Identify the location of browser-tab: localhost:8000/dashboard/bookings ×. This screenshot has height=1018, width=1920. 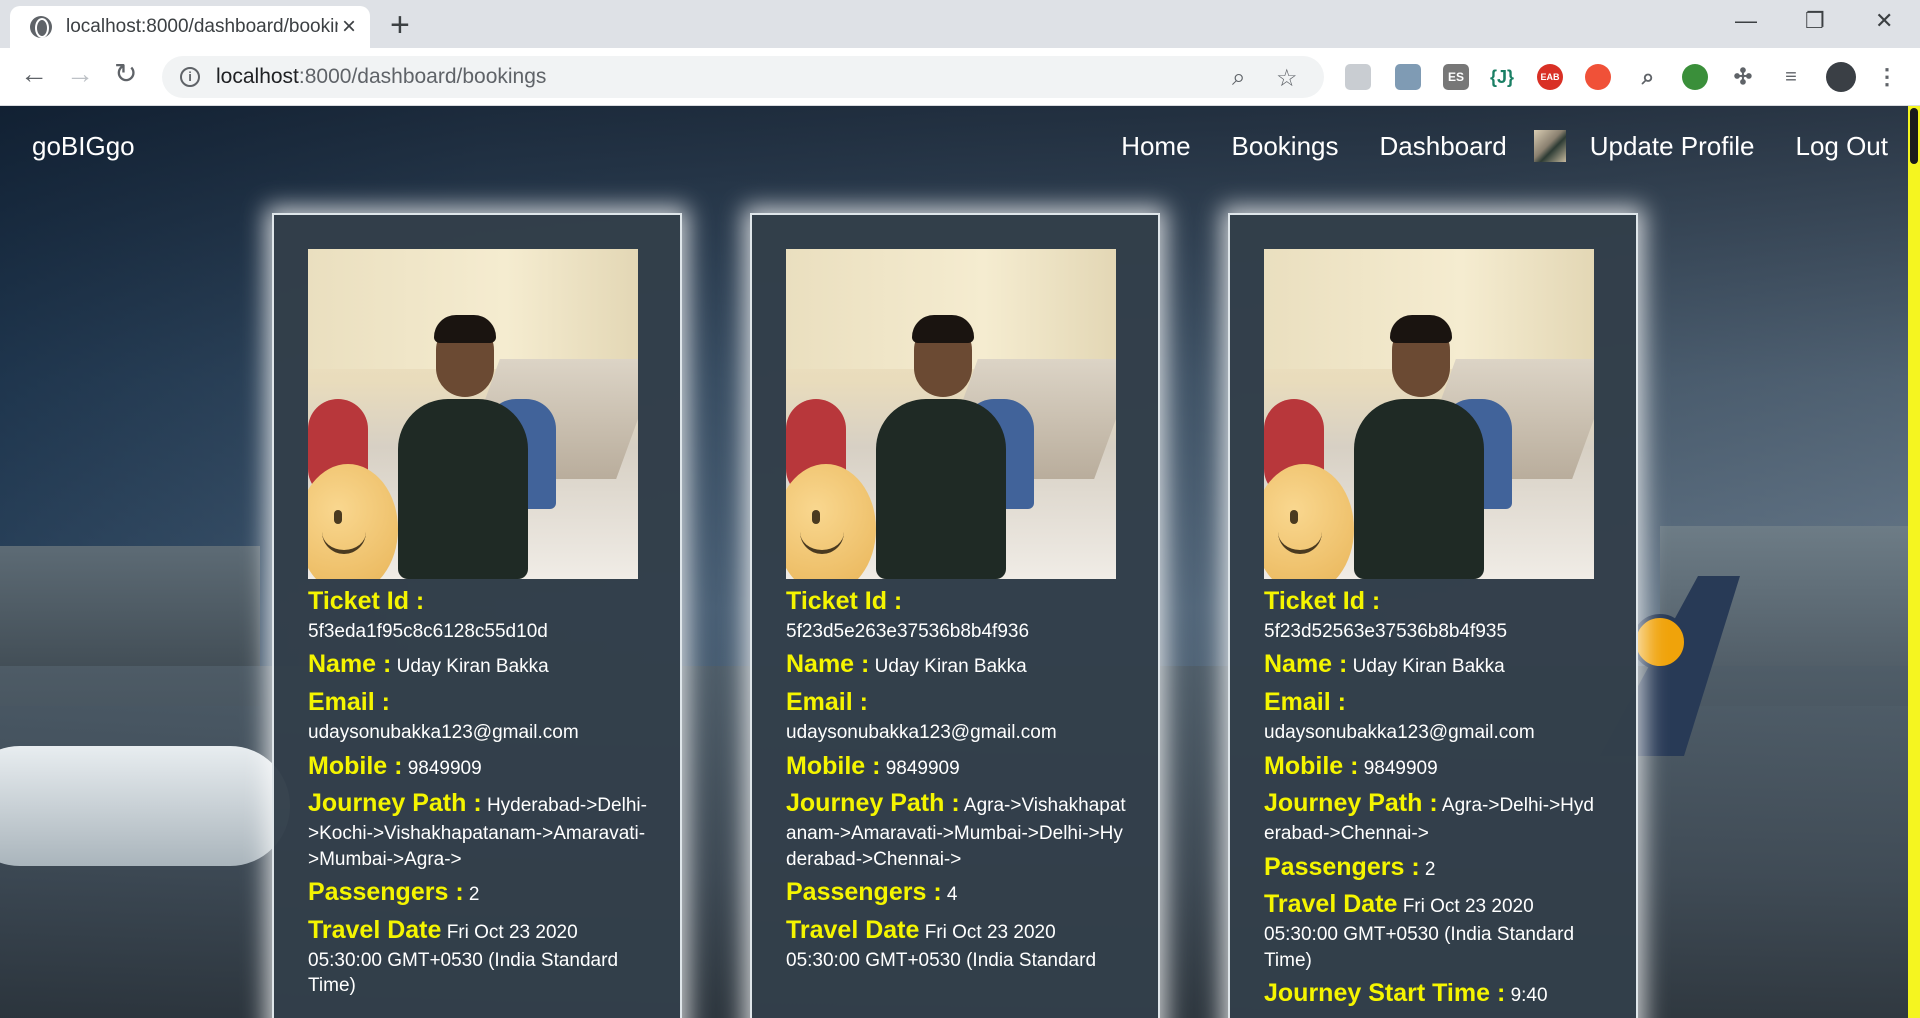
(190, 27).